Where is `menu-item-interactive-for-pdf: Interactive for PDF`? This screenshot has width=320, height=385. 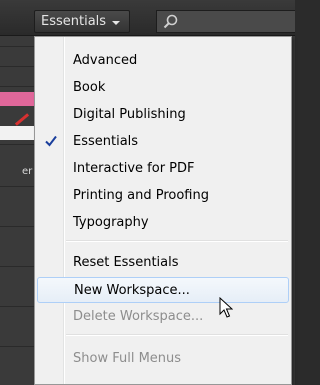 menu-item-interactive-for-pdf: Interactive for PDF is located at coordinates (163, 168).